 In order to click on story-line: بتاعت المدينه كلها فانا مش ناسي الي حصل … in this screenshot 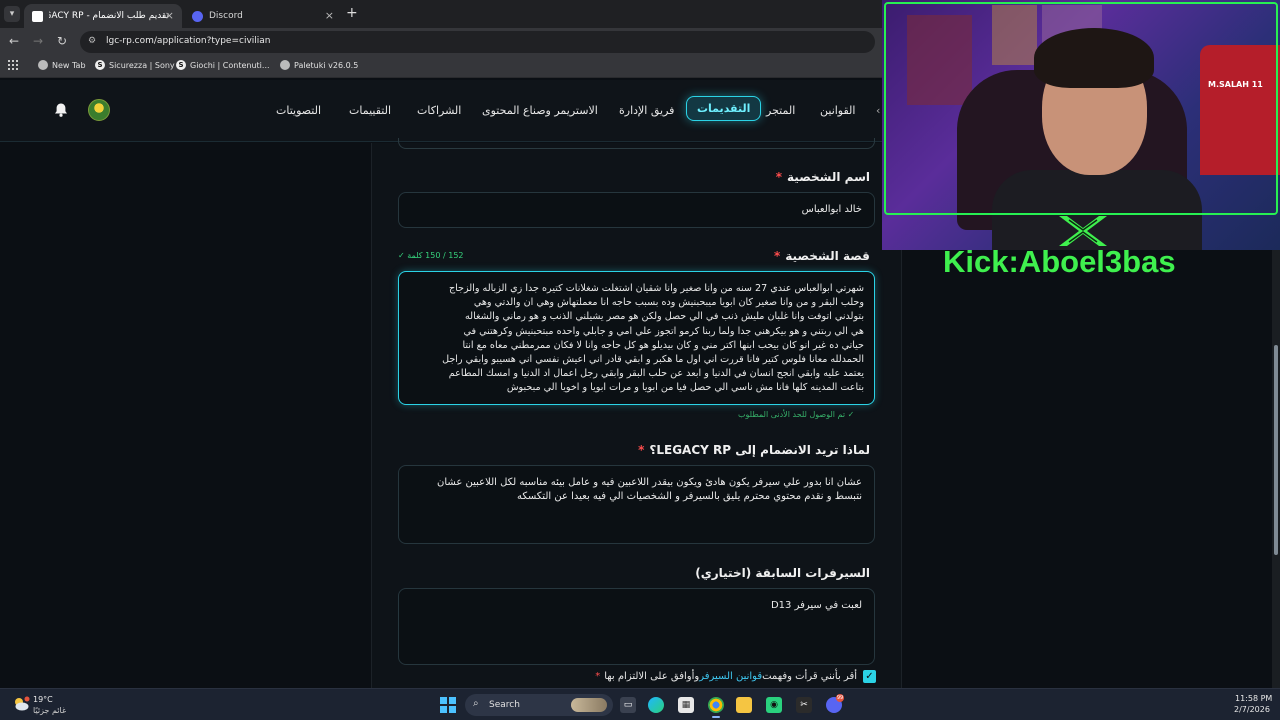, I will do `click(685, 388)`.